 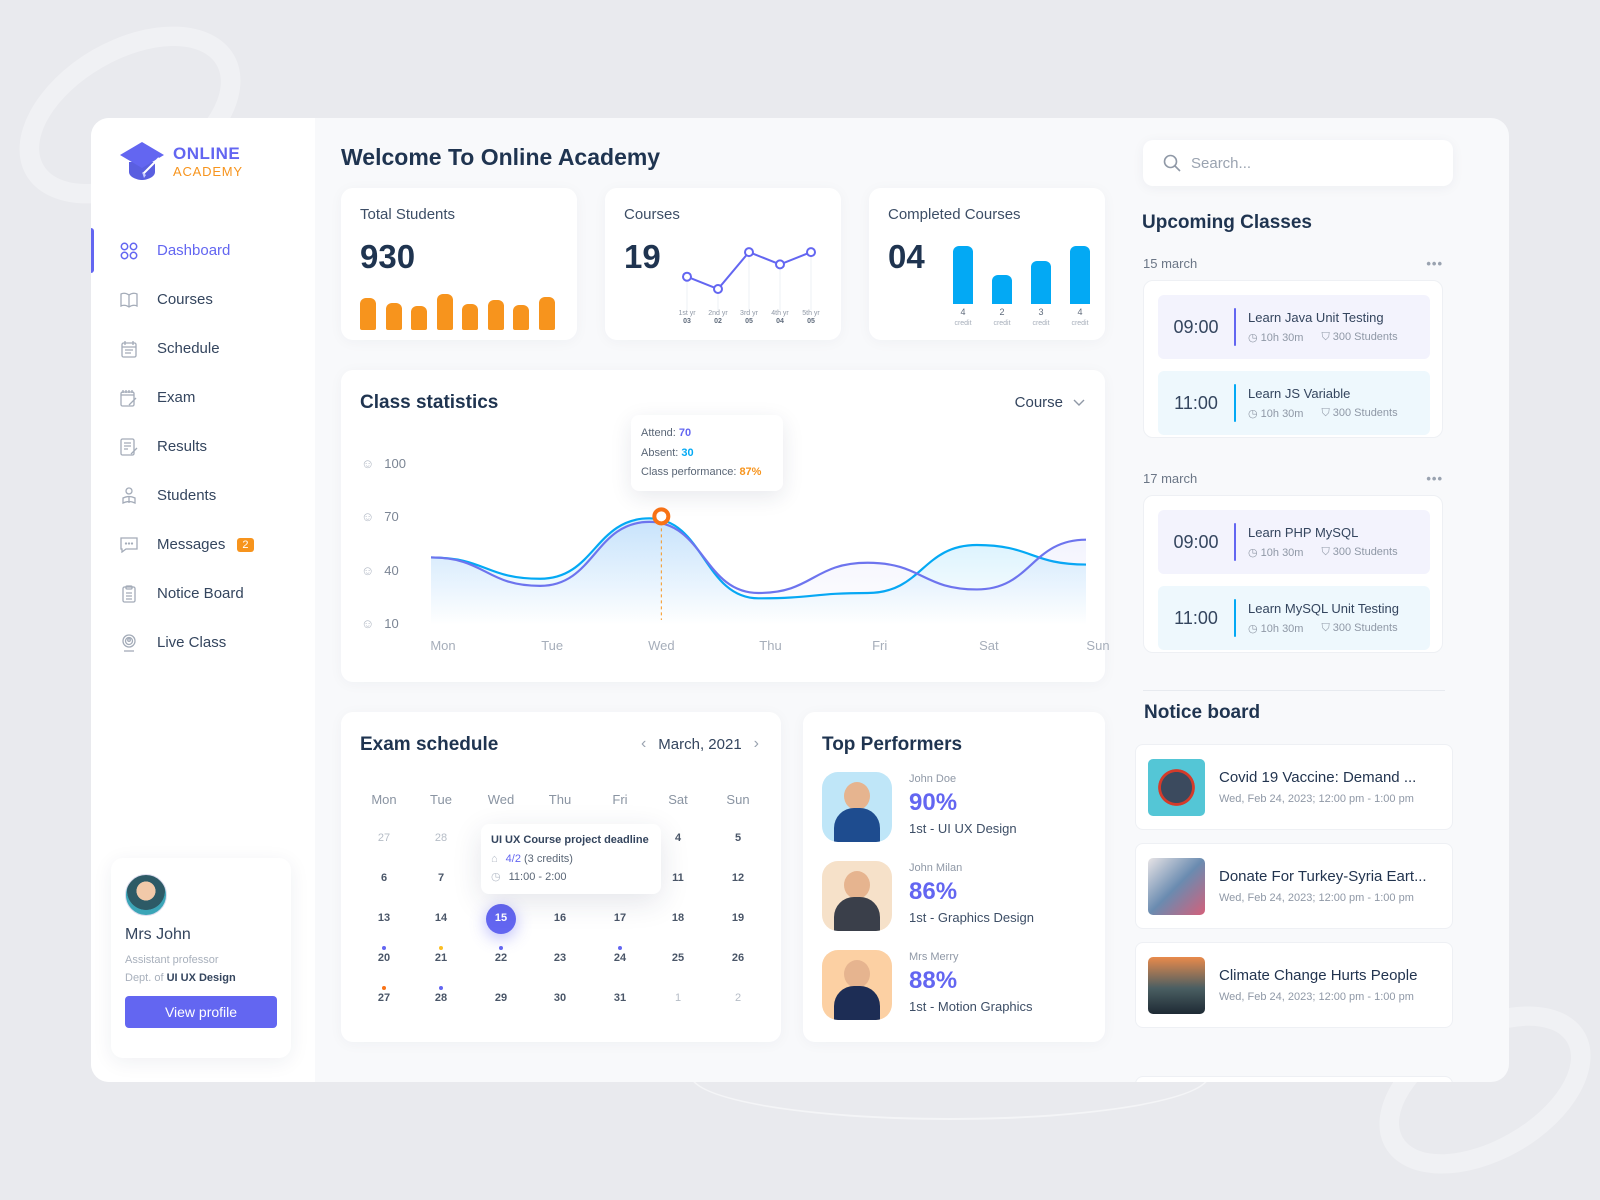 What do you see at coordinates (182, 446) in the screenshot?
I see `sidebar-item-label: Results` at bounding box center [182, 446].